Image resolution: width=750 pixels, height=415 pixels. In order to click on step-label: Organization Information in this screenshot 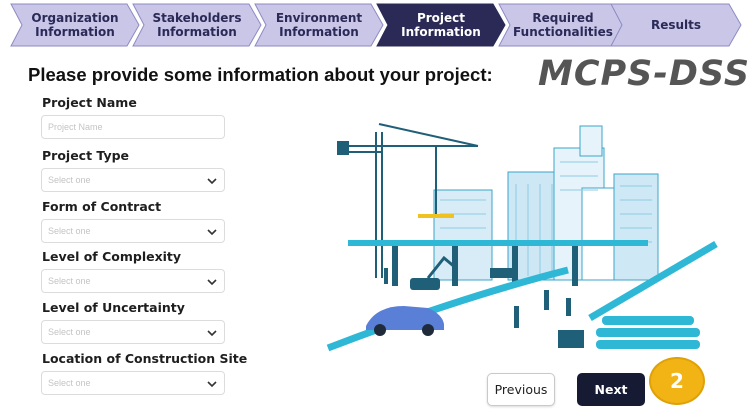, I will do `click(75, 25)`.